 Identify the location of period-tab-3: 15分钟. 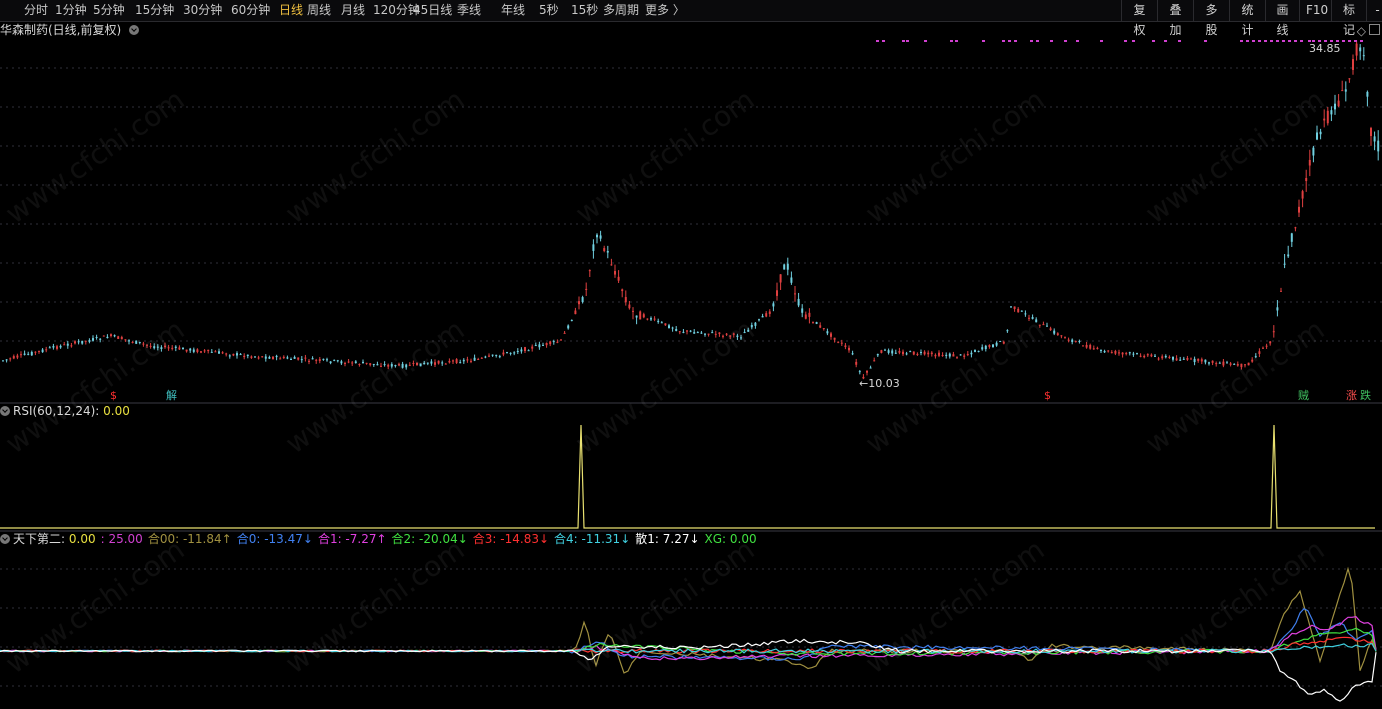
(154, 10).